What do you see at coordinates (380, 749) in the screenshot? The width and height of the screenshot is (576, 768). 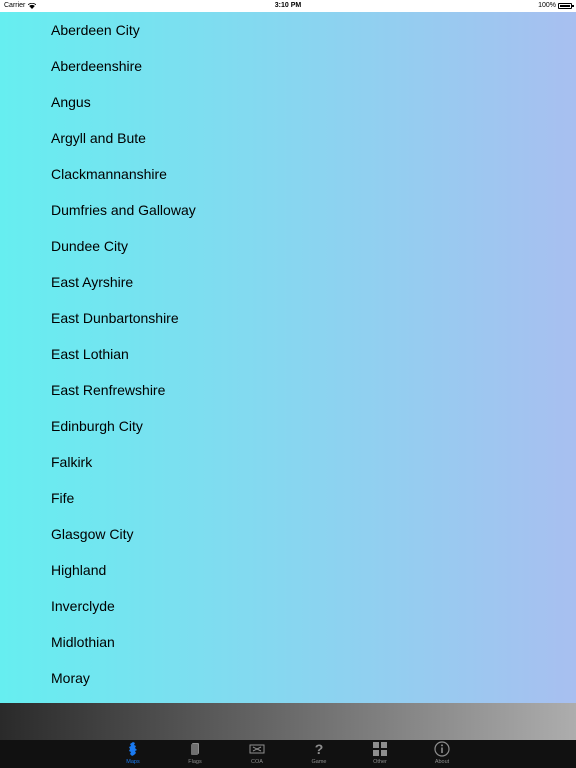 I see `grid-icon` at bounding box center [380, 749].